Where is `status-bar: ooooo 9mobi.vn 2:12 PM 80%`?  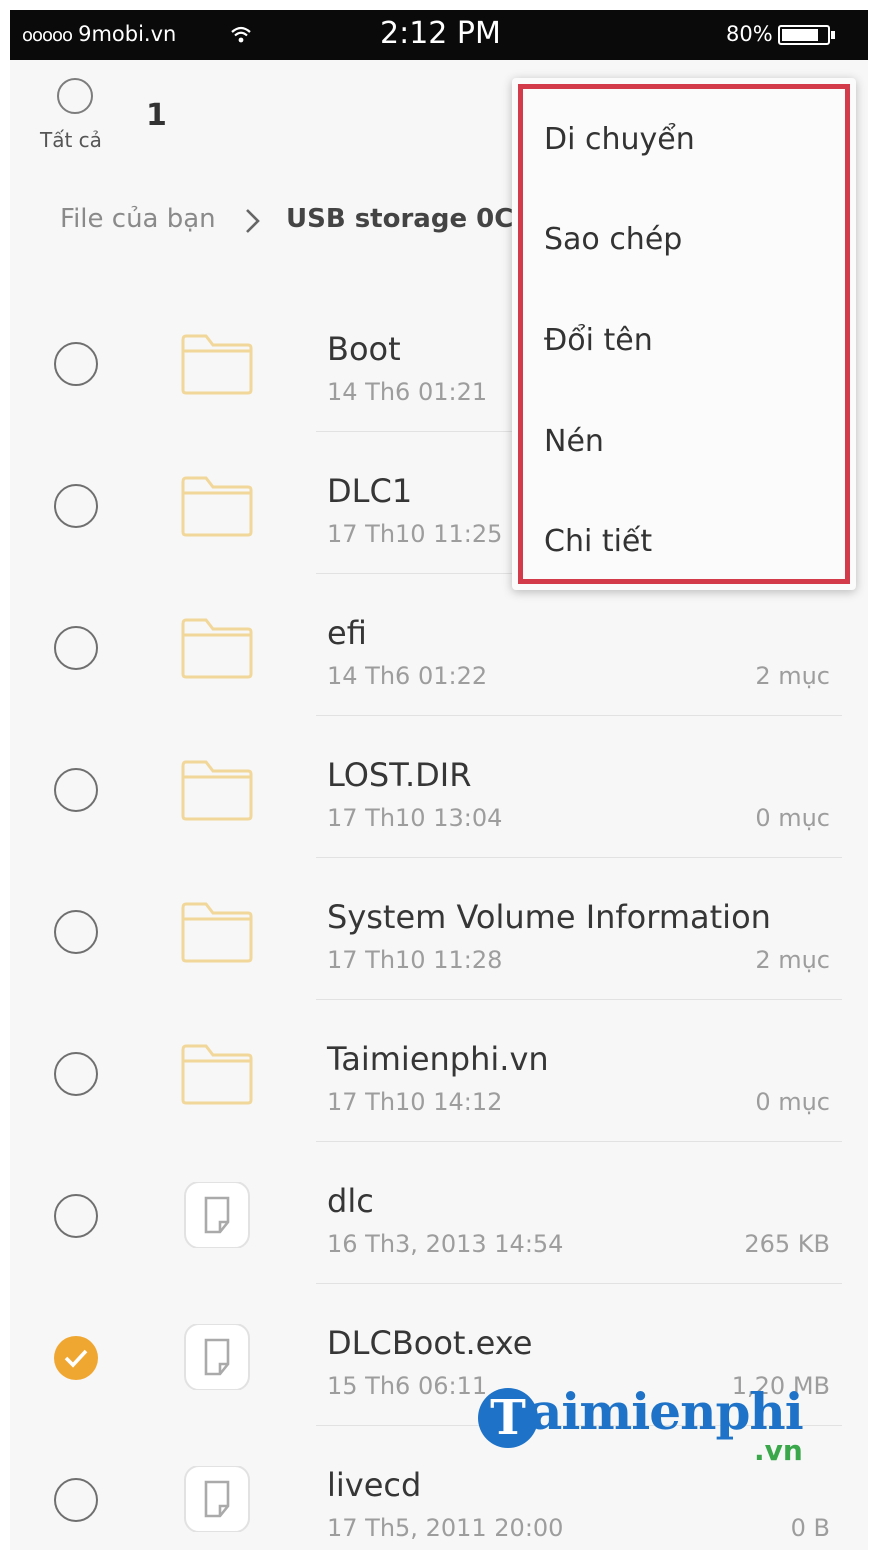
status-bar: ooooo 9mobi.vn 2:12 PM 80% is located at coordinates (439, 35).